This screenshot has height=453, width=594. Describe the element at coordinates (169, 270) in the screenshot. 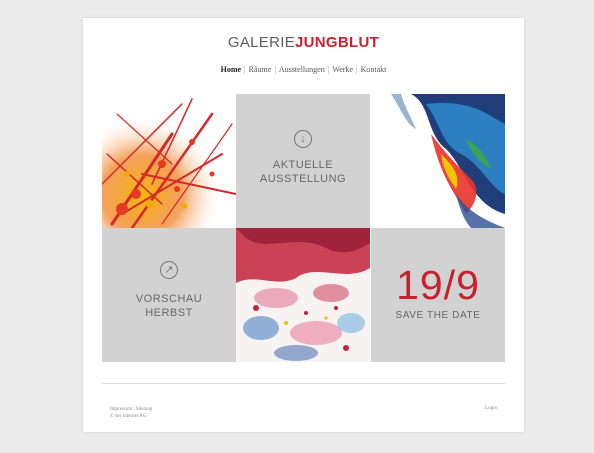

I see `arrow-up-right-circle-icon: ↗` at that location.